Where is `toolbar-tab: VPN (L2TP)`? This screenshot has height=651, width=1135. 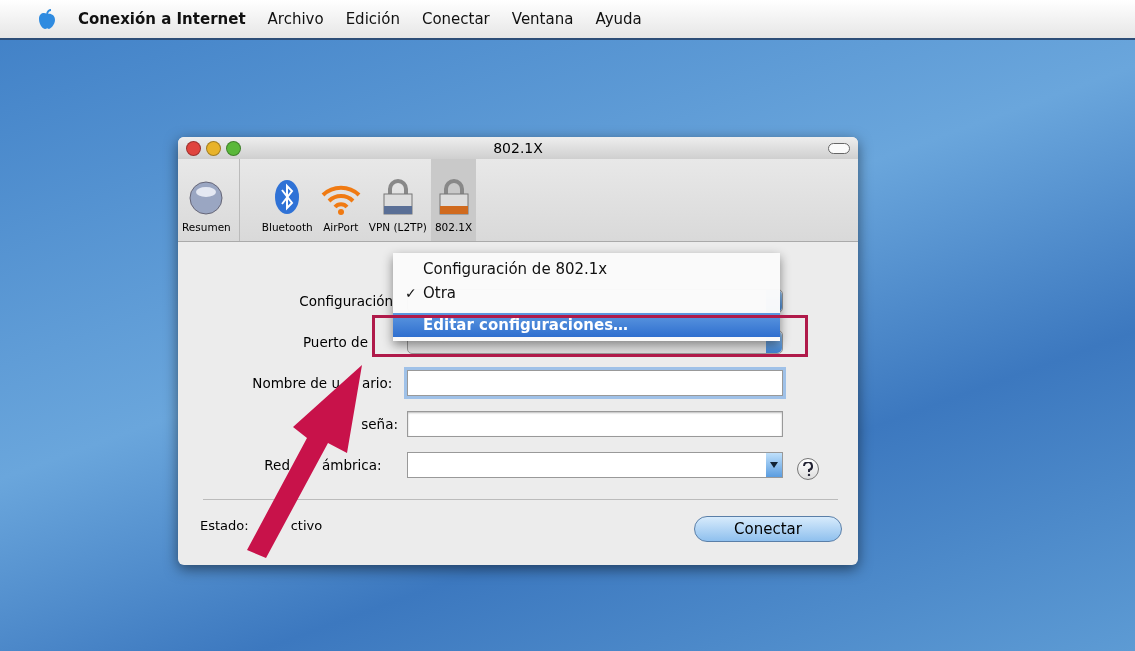
toolbar-tab: VPN (L2TP) is located at coordinates (397, 200).